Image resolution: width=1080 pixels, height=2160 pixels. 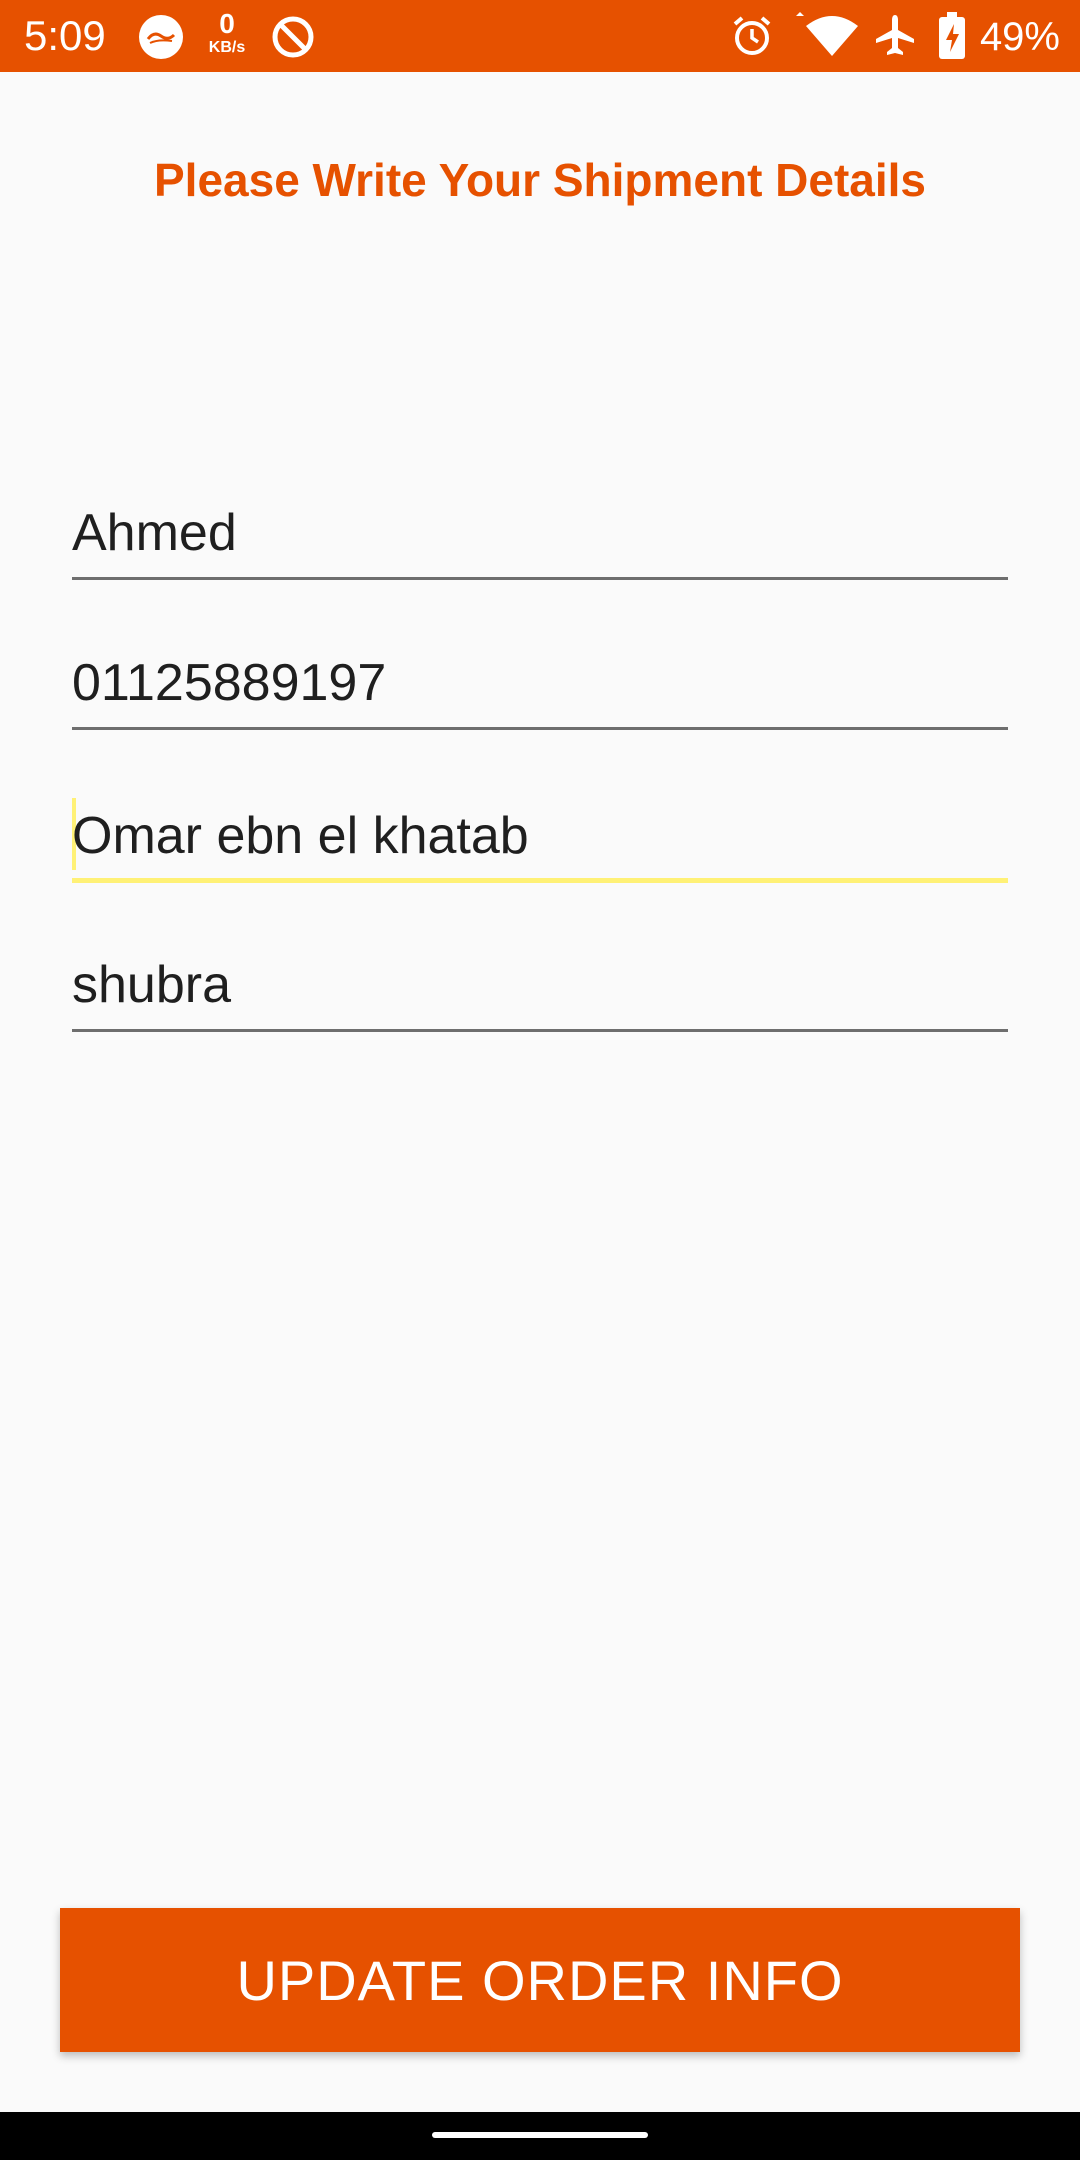 What do you see at coordinates (952, 36) in the screenshot?
I see `battery-charging-icon` at bounding box center [952, 36].